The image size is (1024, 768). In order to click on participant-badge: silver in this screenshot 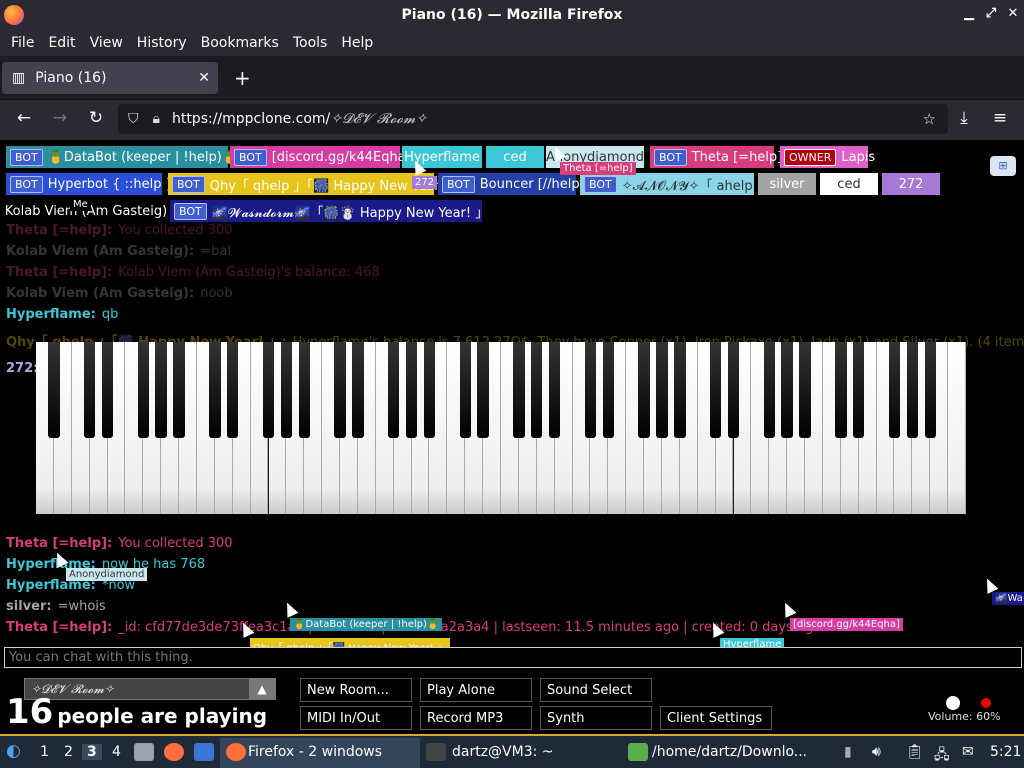, I will do `click(787, 184)`.